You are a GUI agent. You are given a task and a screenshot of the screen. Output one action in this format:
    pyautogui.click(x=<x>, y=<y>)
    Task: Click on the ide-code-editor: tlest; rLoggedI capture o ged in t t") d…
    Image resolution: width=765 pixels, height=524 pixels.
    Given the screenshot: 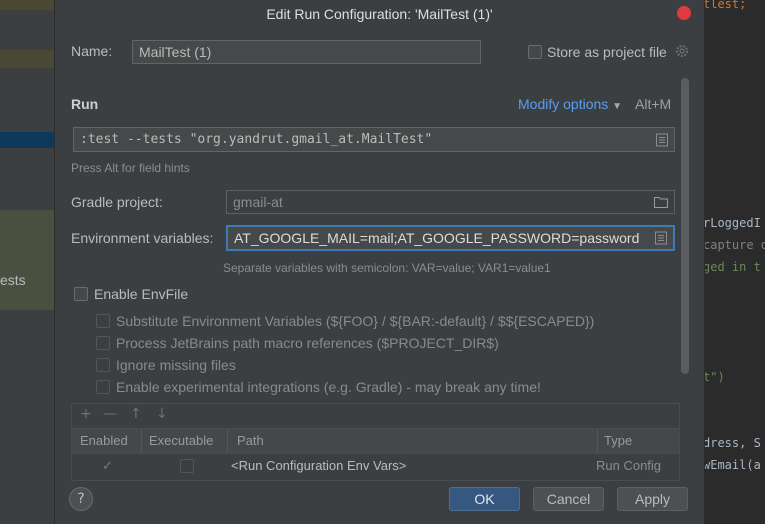 What is the action you would take?
    pyautogui.click(x=734, y=262)
    